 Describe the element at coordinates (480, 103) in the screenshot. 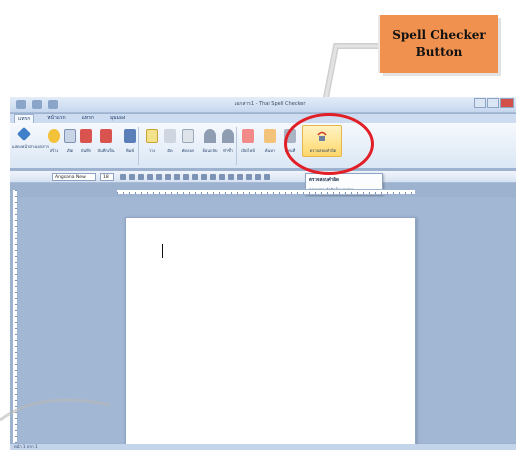

I see `minimize-button` at that location.